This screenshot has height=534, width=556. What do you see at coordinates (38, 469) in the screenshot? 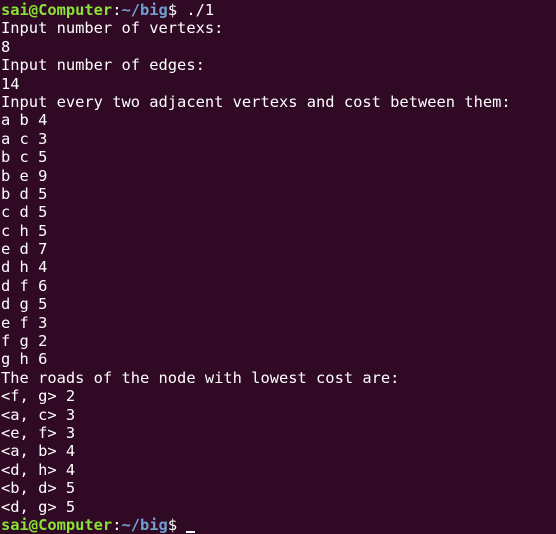
I see `output-line: <d, h> 4` at bounding box center [38, 469].